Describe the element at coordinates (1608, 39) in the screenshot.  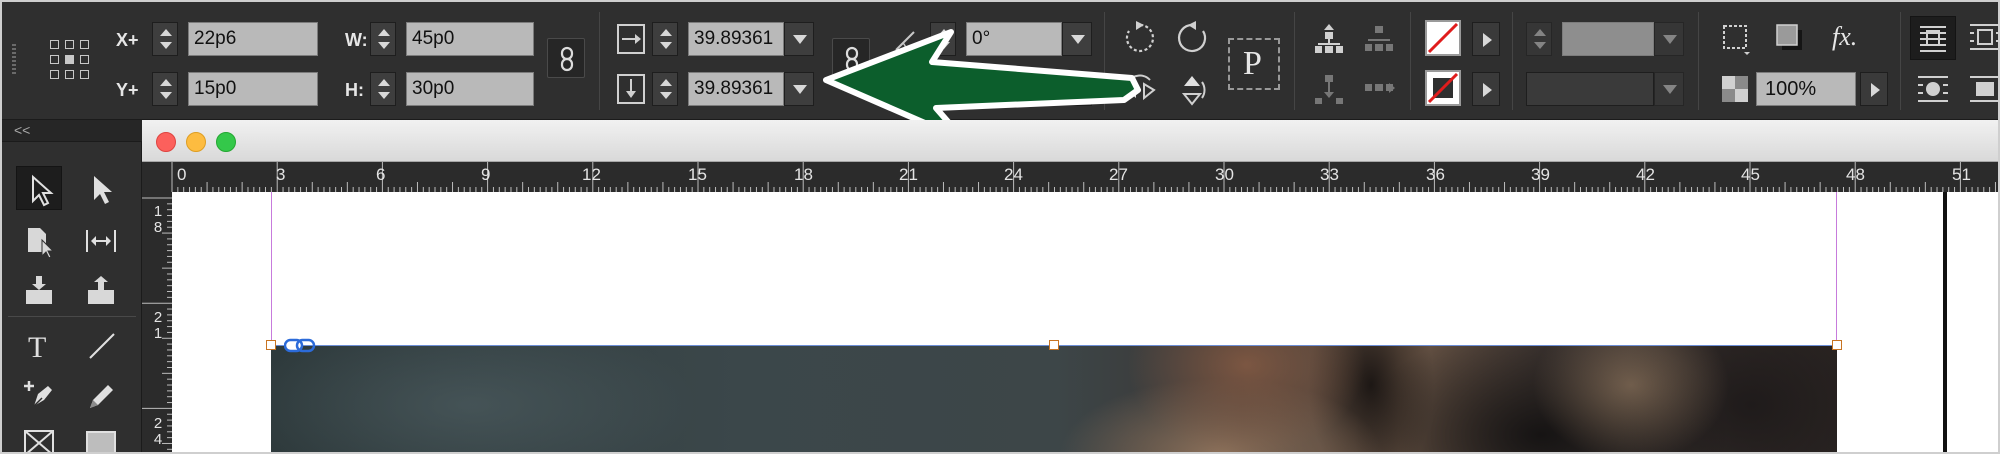
I see `stroke-weight-field` at that location.